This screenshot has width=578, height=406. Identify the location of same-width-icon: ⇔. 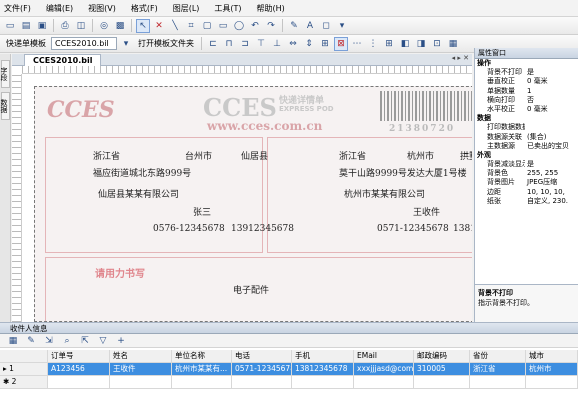
(293, 44).